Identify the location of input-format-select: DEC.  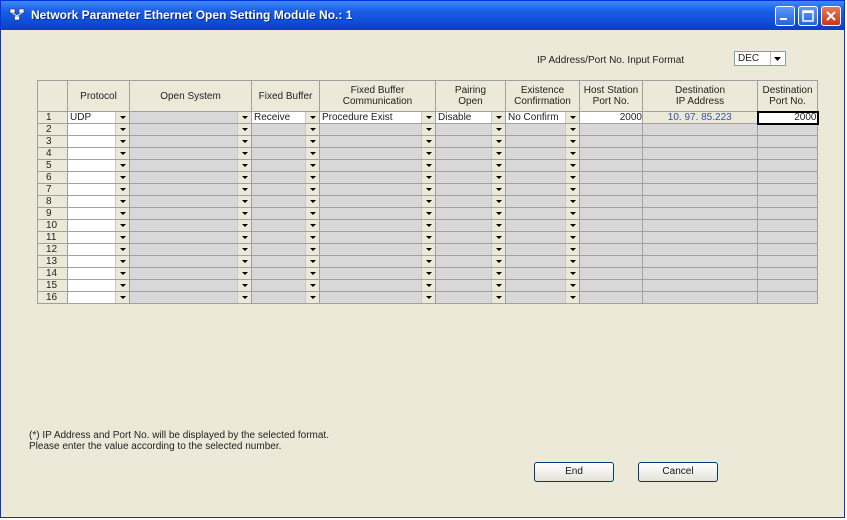
(760, 58).